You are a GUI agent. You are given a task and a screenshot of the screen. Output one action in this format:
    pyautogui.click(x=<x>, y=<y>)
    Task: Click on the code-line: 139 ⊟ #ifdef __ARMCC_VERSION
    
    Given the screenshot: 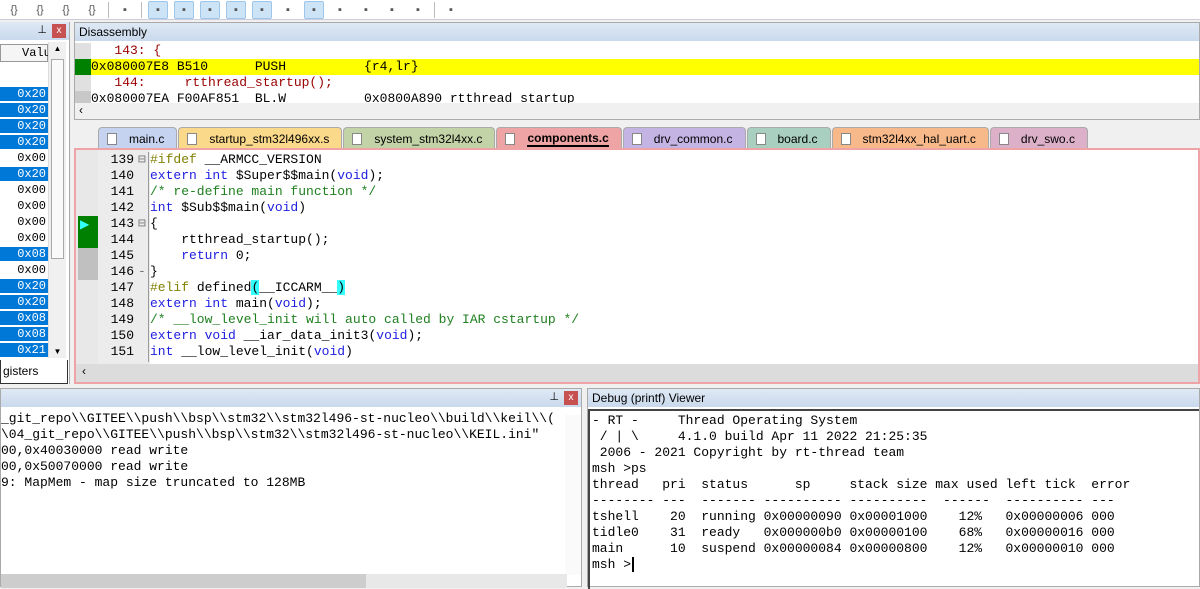 What is the action you would take?
    pyautogui.click(x=327, y=160)
    